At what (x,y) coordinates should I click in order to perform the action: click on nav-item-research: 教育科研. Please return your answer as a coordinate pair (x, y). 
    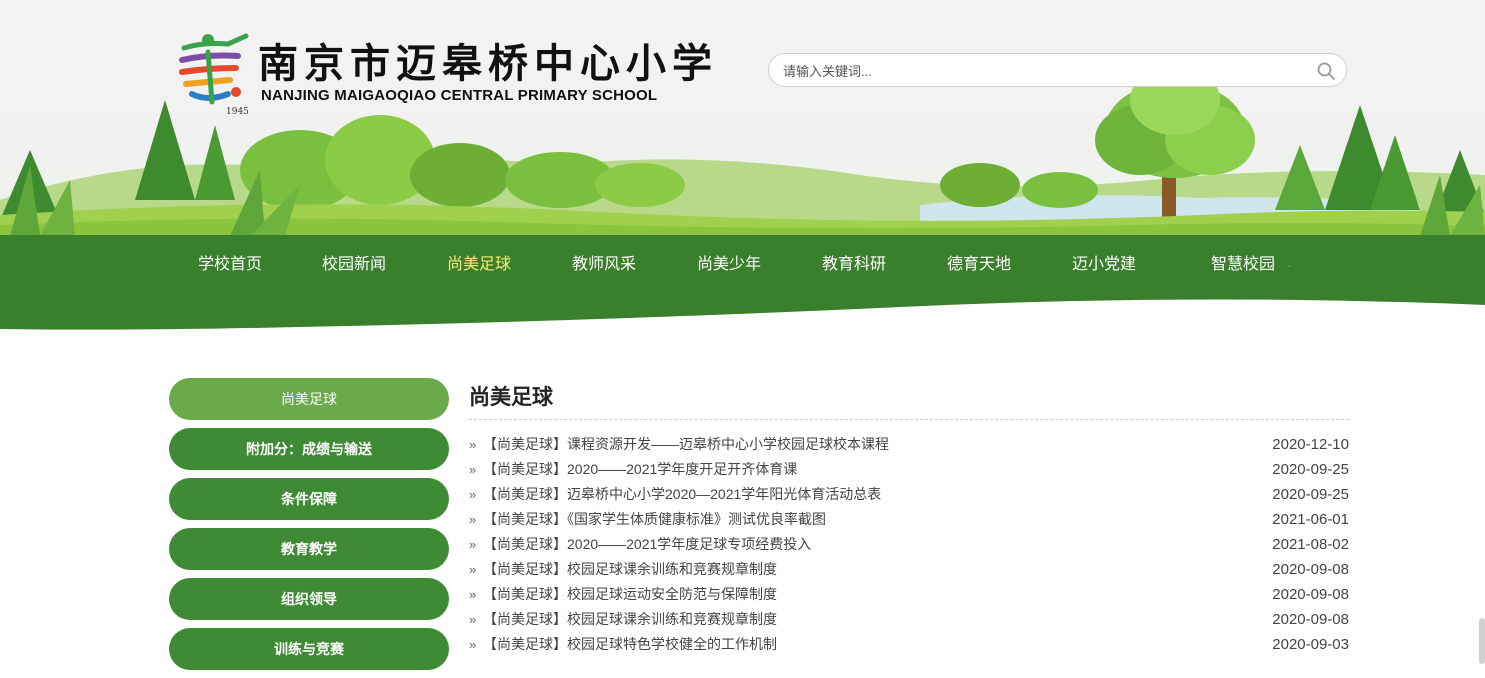
    Looking at the image, I should click on (854, 265).